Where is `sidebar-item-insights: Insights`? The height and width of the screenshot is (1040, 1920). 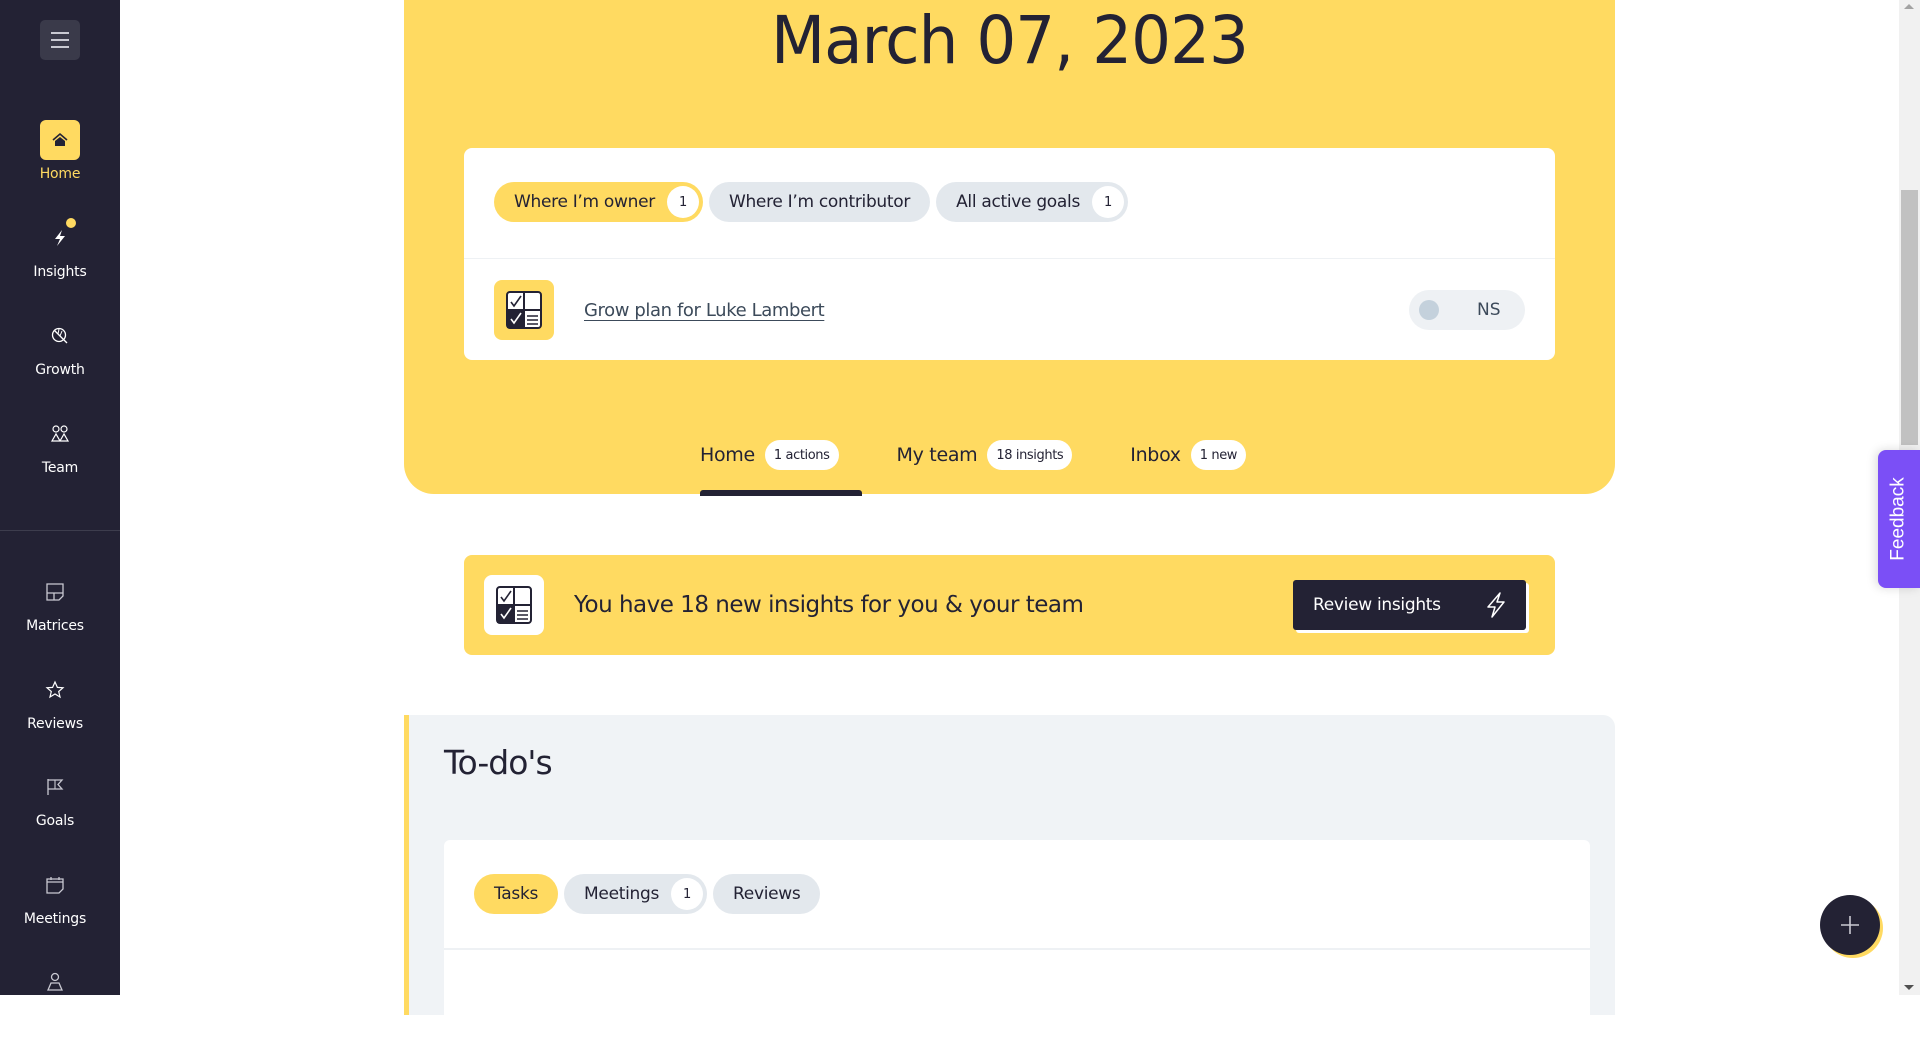 sidebar-item-insights: Insights is located at coordinates (60, 249).